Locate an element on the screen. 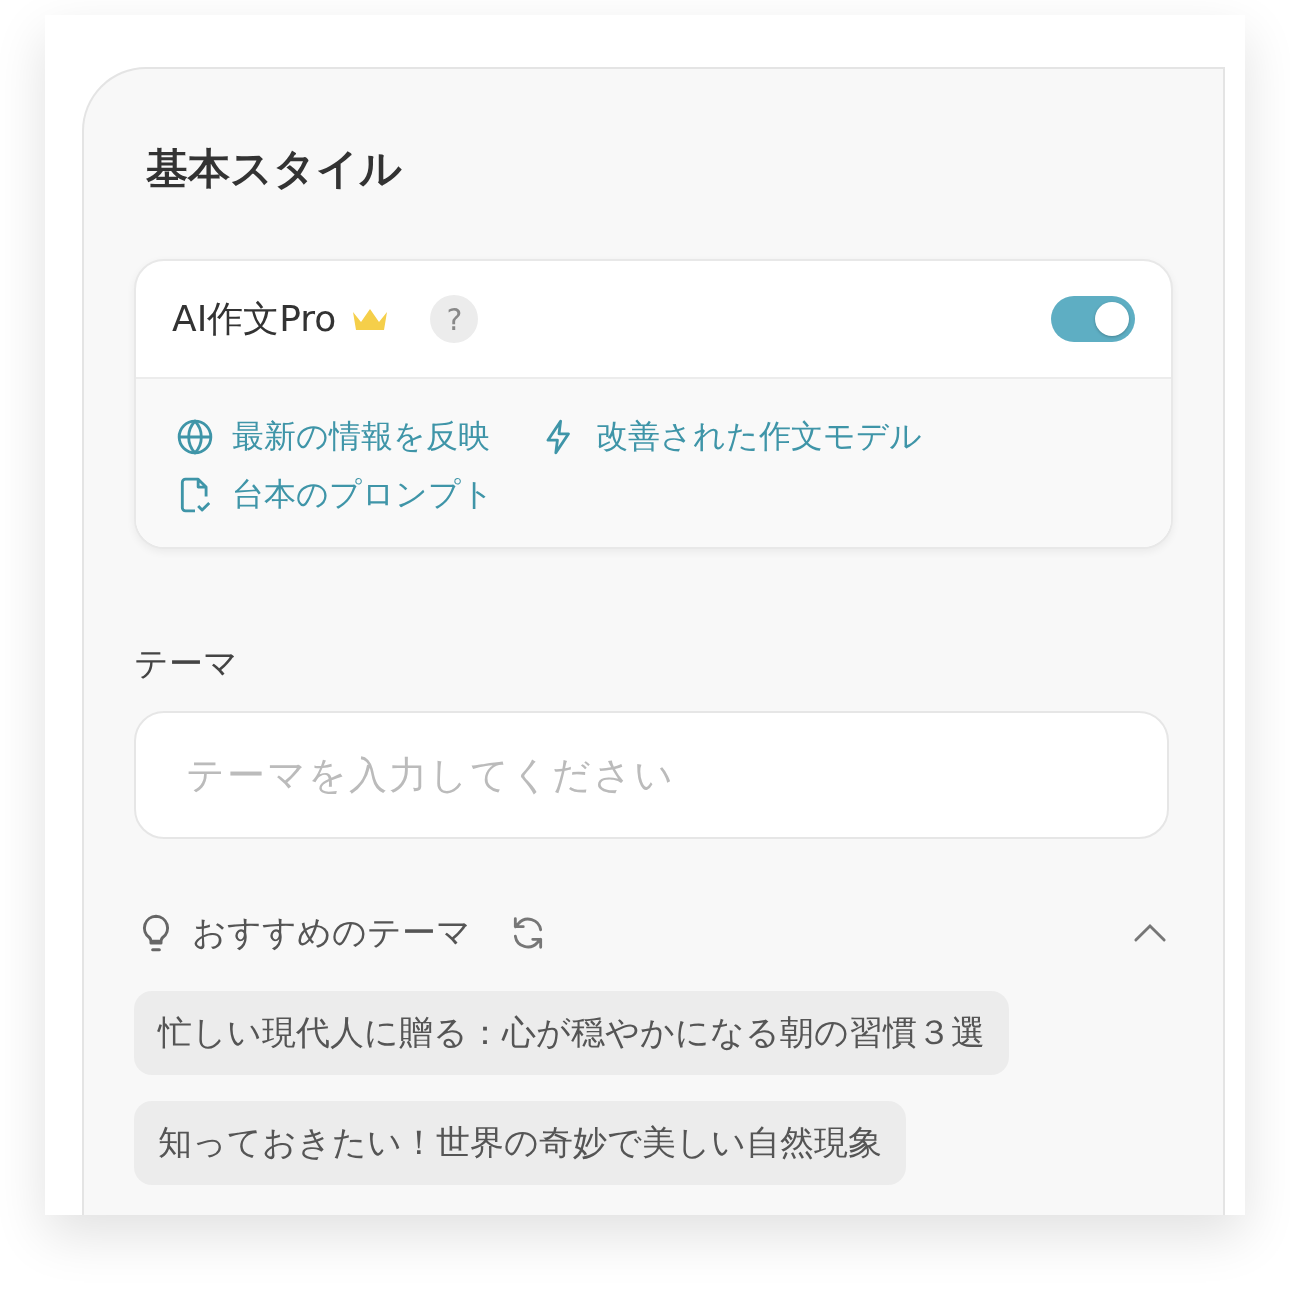  feature-text: 改善された作文モデル is located at coordinates (759, 436).